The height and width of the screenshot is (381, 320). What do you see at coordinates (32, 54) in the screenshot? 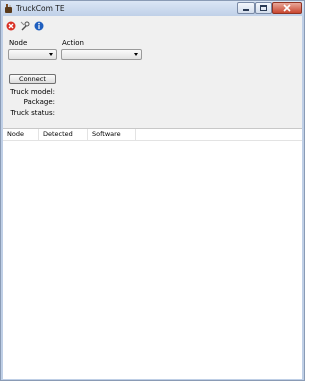
I see `node-dropdown` at bounding box center [32, 54].